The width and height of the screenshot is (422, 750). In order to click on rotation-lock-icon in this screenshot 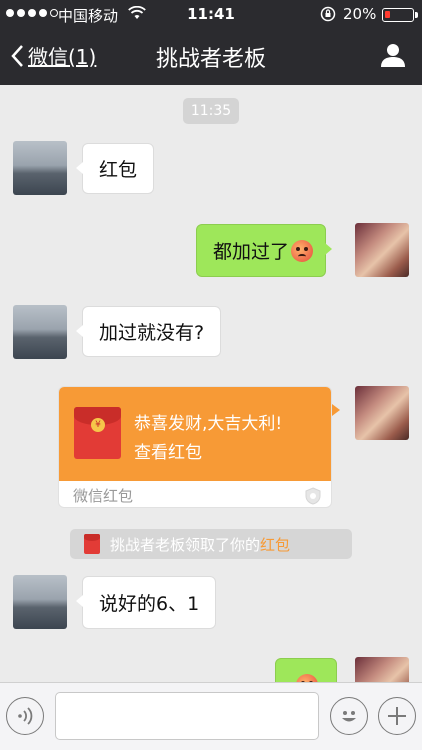, I will do `click(328, 14)`.